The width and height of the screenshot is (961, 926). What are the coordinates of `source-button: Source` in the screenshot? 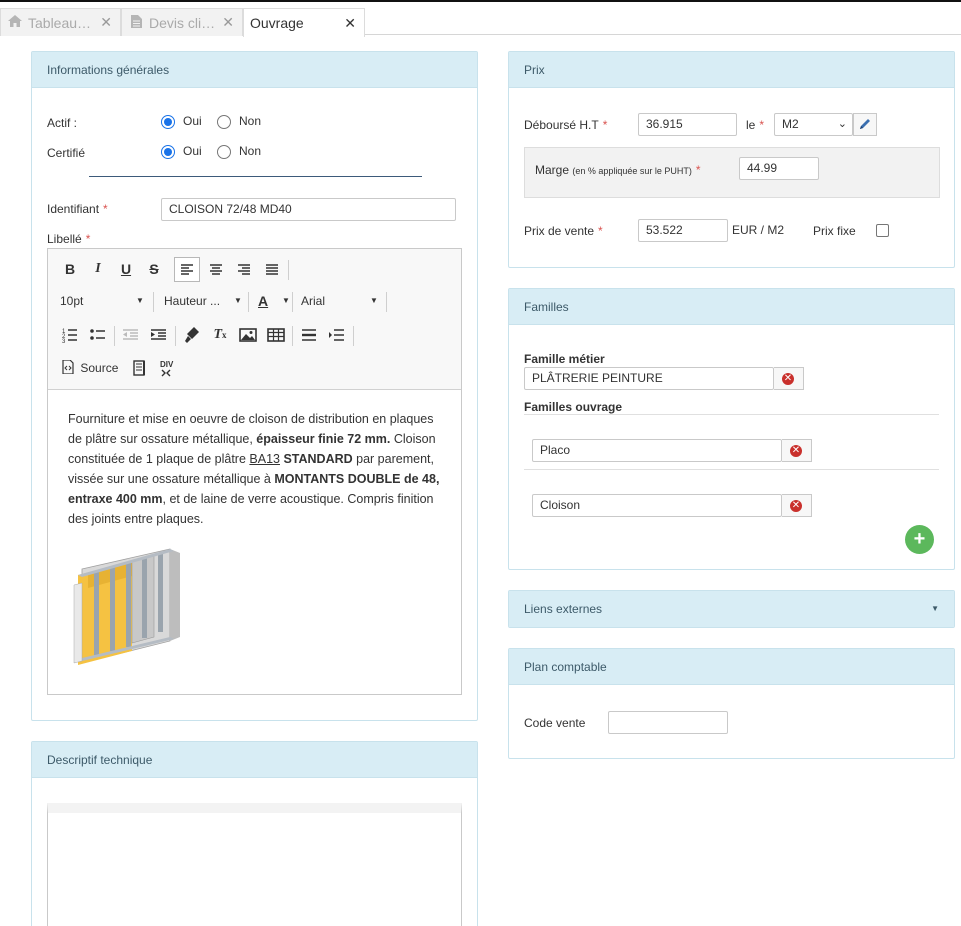 It's located at (92, 369).